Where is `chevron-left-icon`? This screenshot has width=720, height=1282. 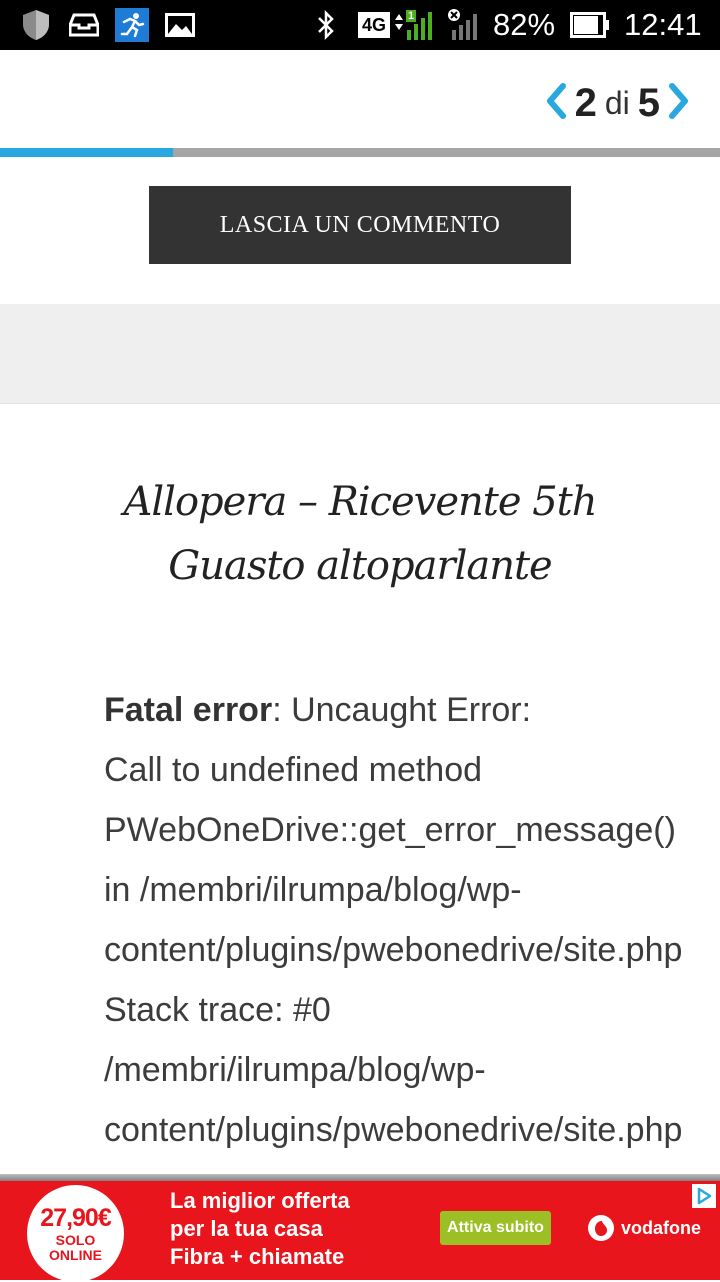
chevron-left-icon is located at coordinates (556, 103).